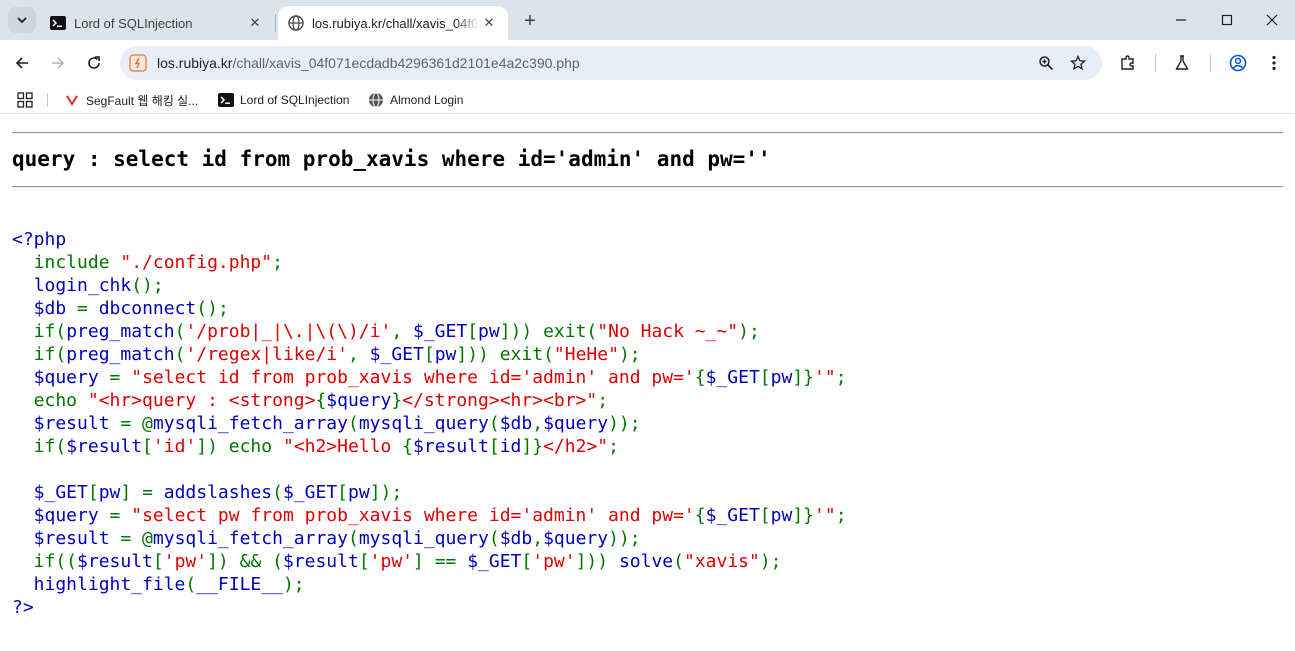 The height and width of the screenshot is (651, 1295). I want to click on code-line: include "./config.php";, so click(429, 262).